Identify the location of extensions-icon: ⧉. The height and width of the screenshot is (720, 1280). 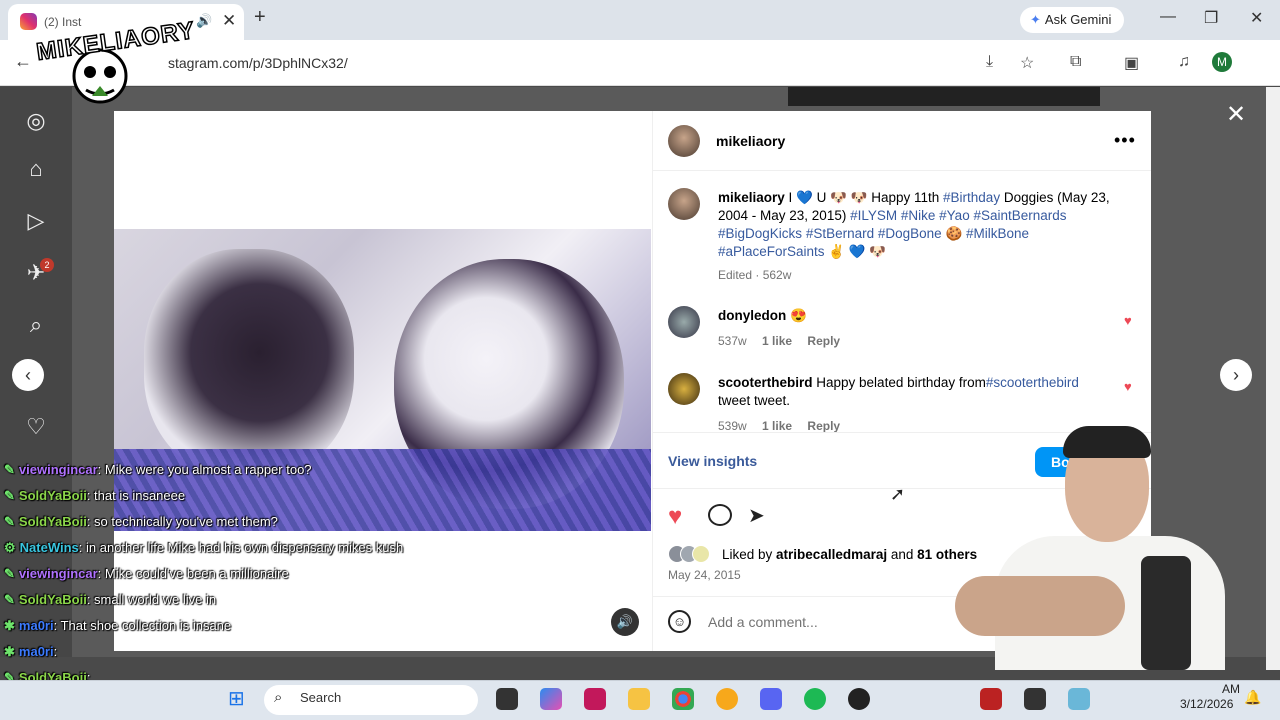
(1075, 62).